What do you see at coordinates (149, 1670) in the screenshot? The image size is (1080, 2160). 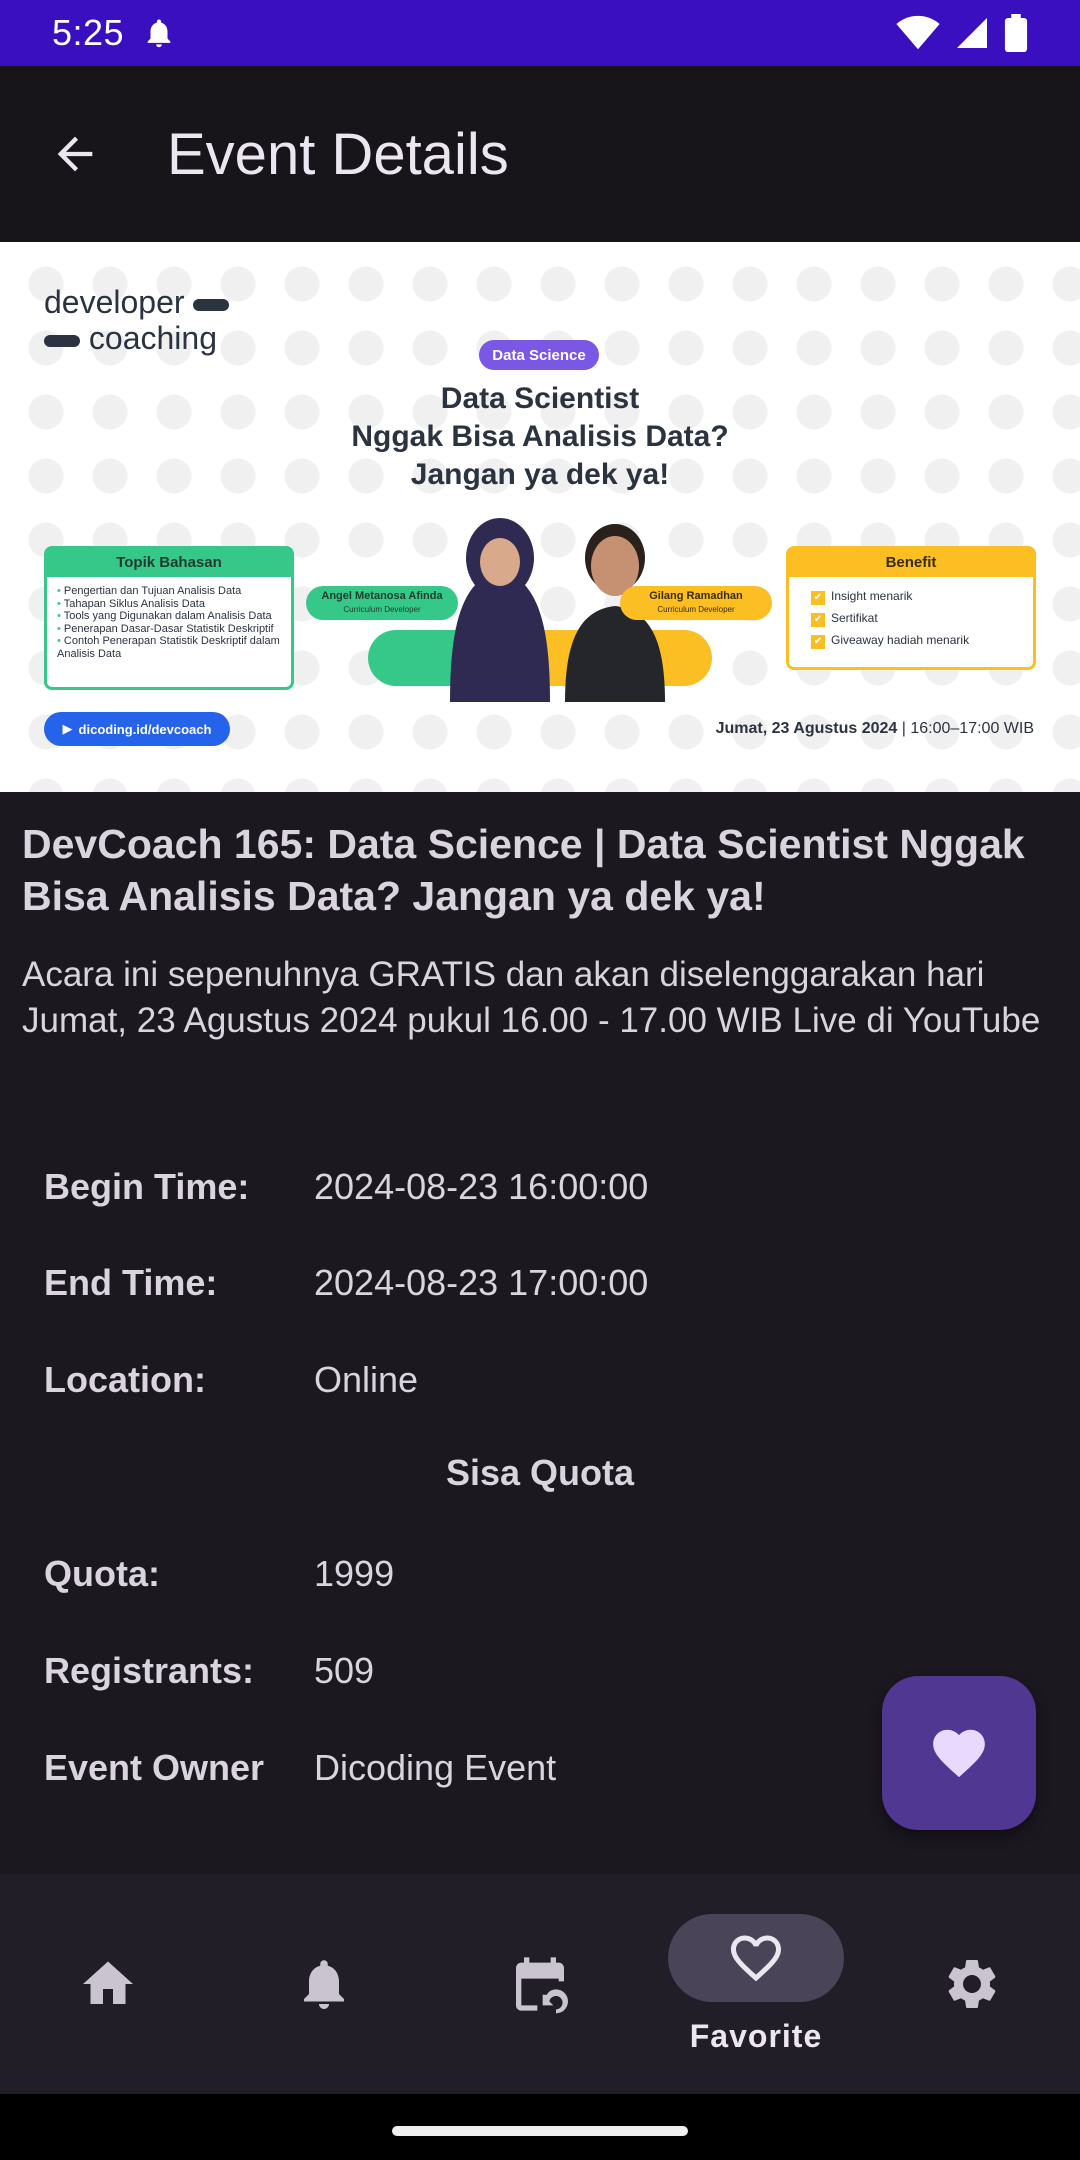 I see `registrants-label: Registrants:` at bounding box center [149, 1670].